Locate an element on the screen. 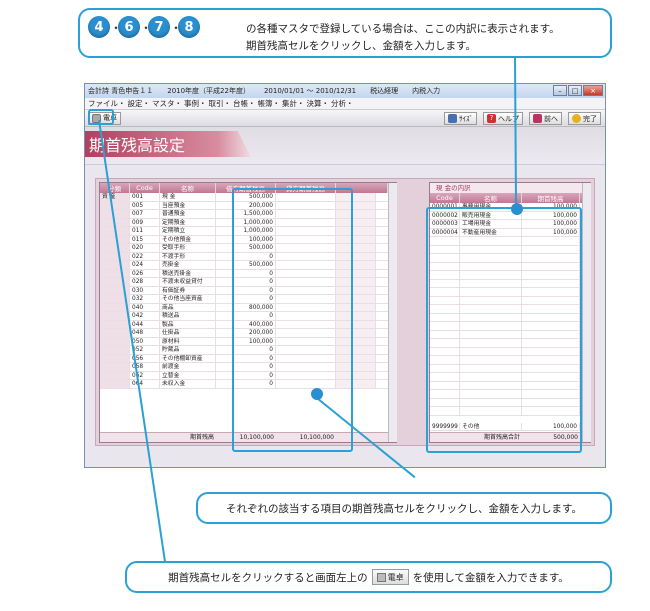  menu-master: マスタ・ is located at coordinates (167, 103).